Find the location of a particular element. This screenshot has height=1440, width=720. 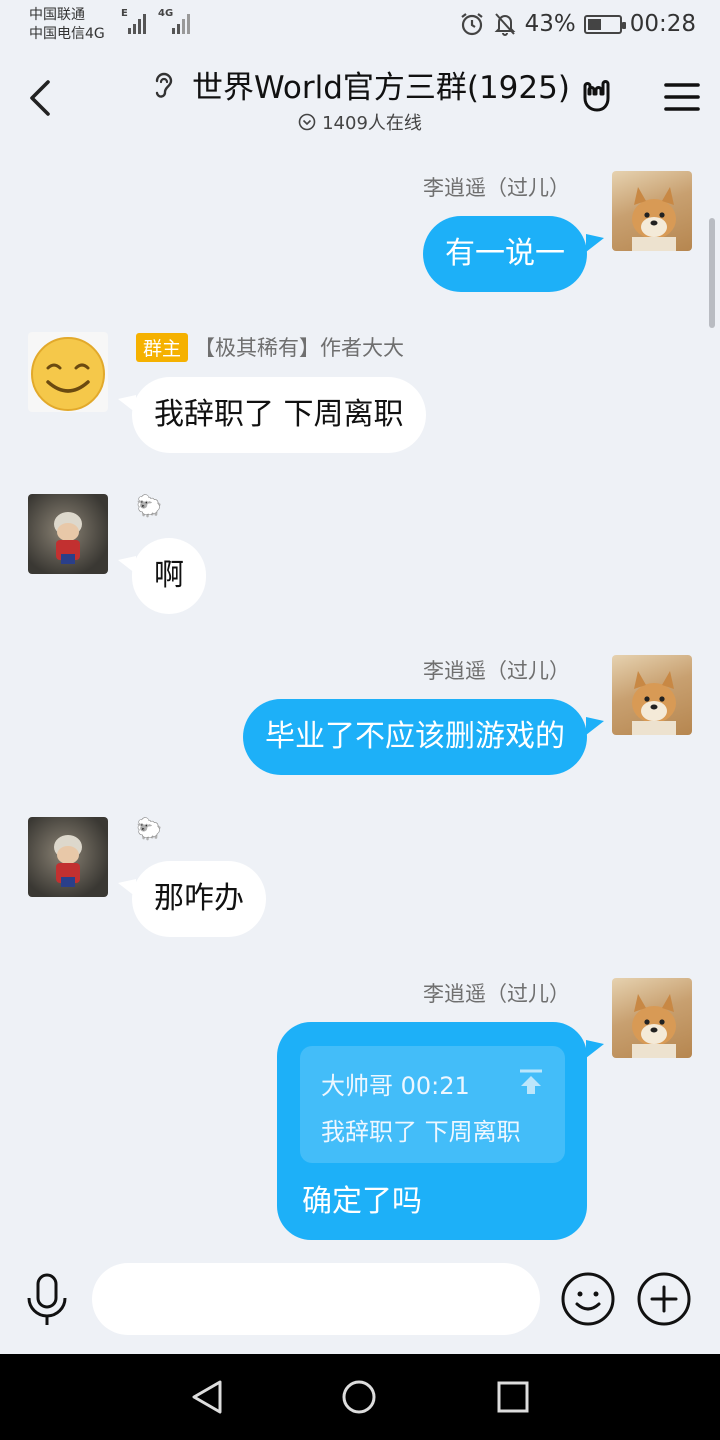

sender-line: 群主 【极其稀有】作者大大 is located at coordinates (270, 347).